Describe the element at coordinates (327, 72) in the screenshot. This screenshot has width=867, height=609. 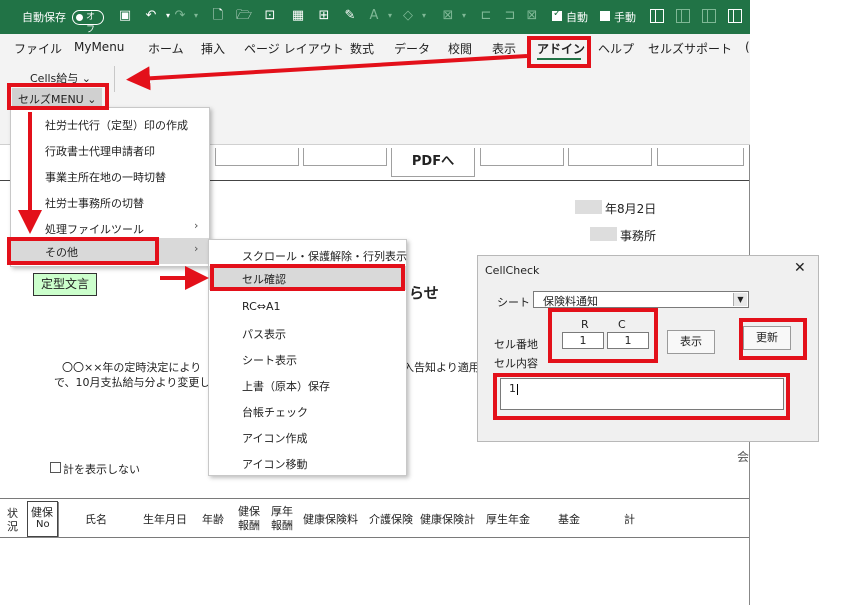
I see `arrow-to-cellz-menu` at that location.